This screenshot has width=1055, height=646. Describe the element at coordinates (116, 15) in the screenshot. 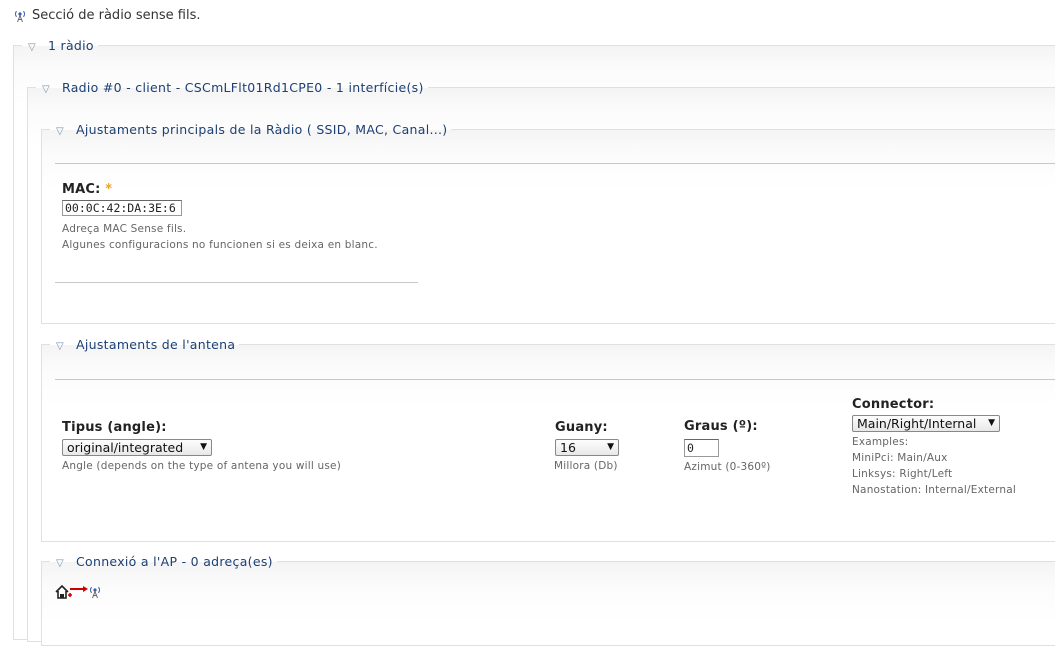

I see `page-heading-text: Secció de ràdio sense fils.` at that location.